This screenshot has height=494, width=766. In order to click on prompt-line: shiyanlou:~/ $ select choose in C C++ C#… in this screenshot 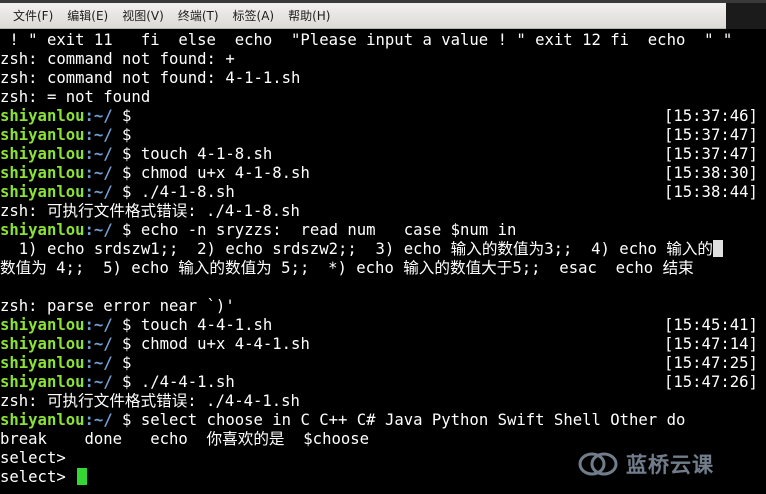, I will do `click(383, 420)`.